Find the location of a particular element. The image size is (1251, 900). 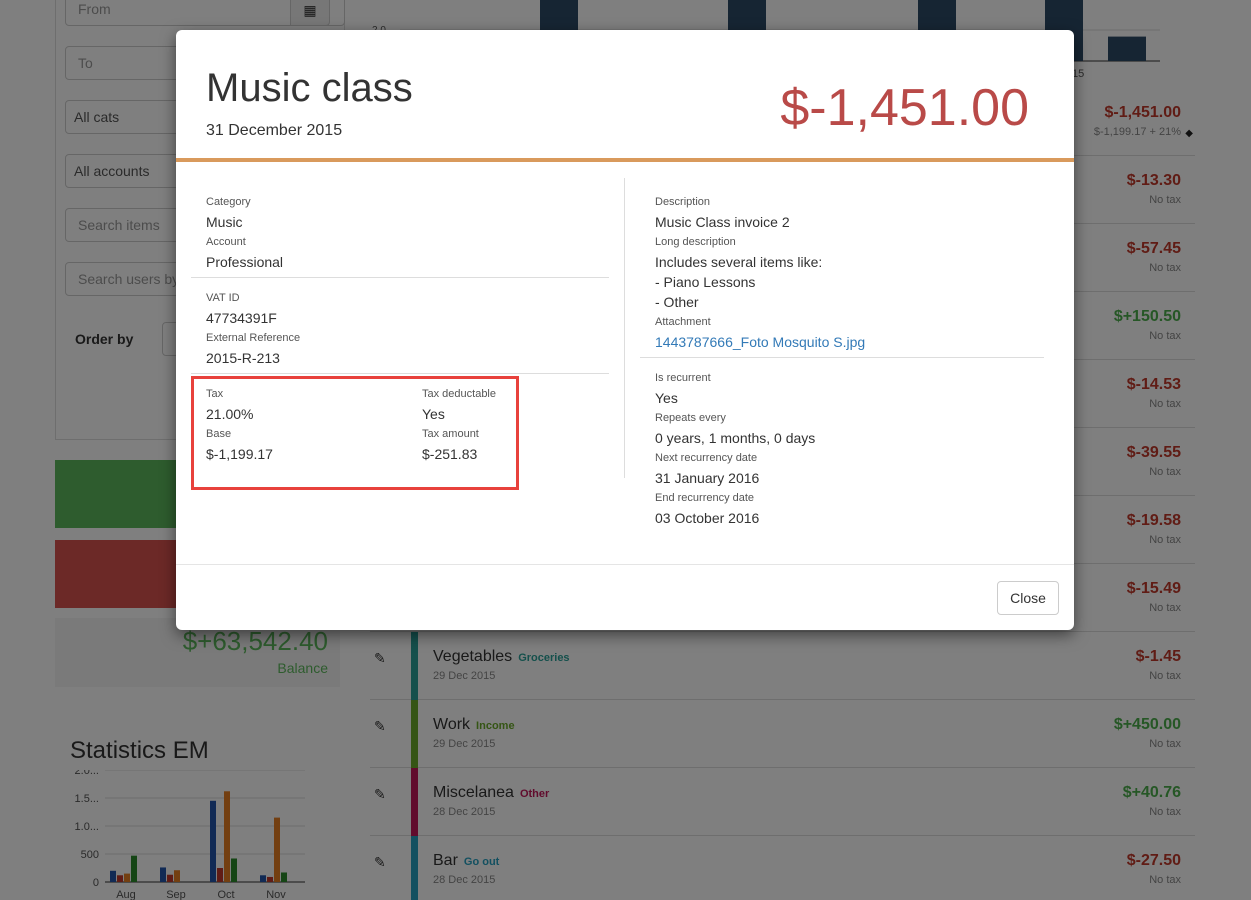

next-recurrency-value: 31 January 2016 is located at coordinates (707, 478).